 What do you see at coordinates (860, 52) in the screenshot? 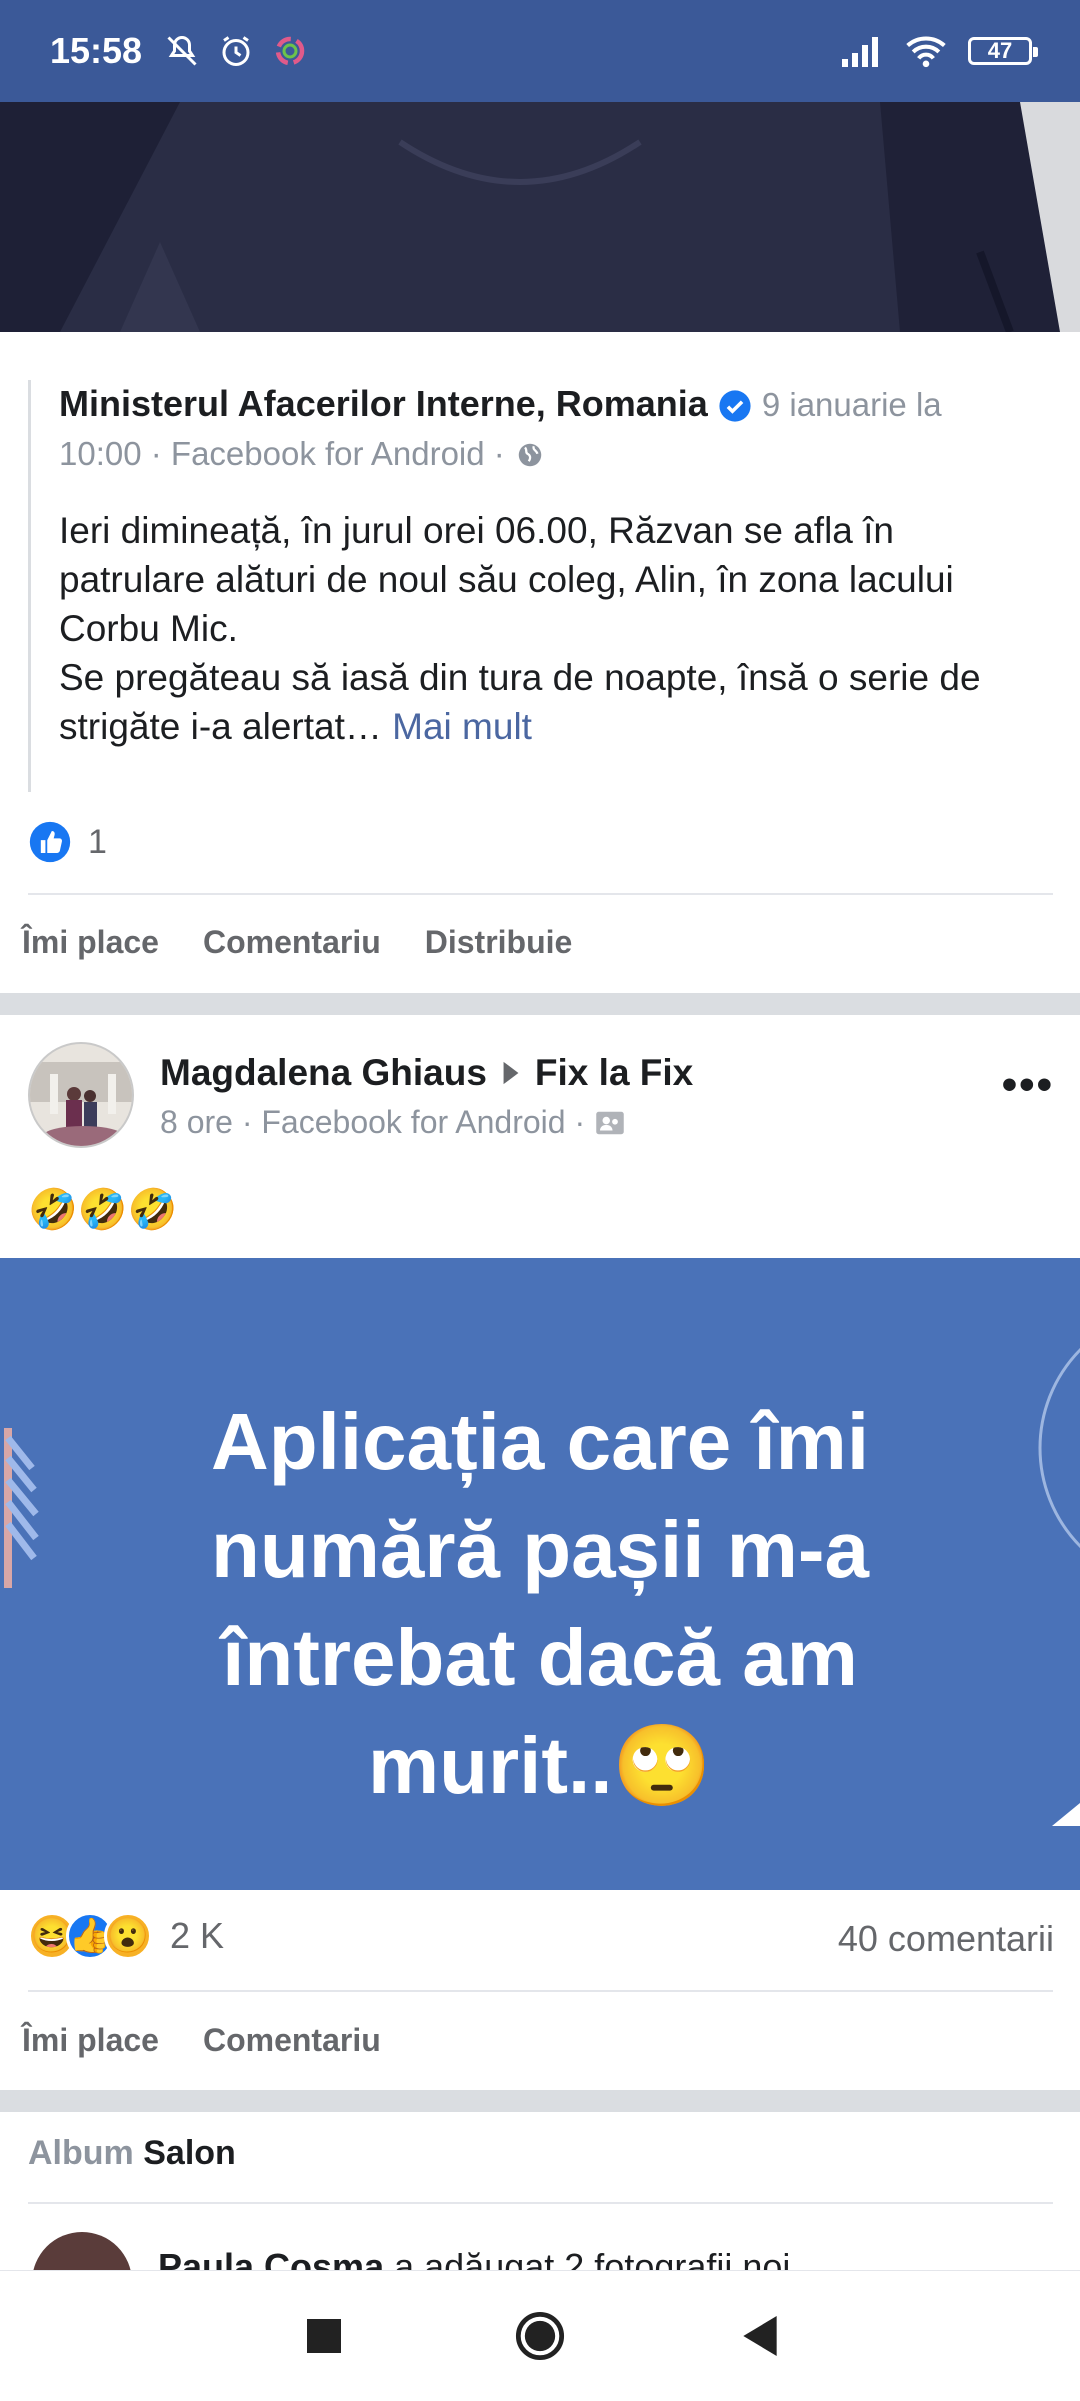
I see `signal-icon` at bounding box center [860, 52].